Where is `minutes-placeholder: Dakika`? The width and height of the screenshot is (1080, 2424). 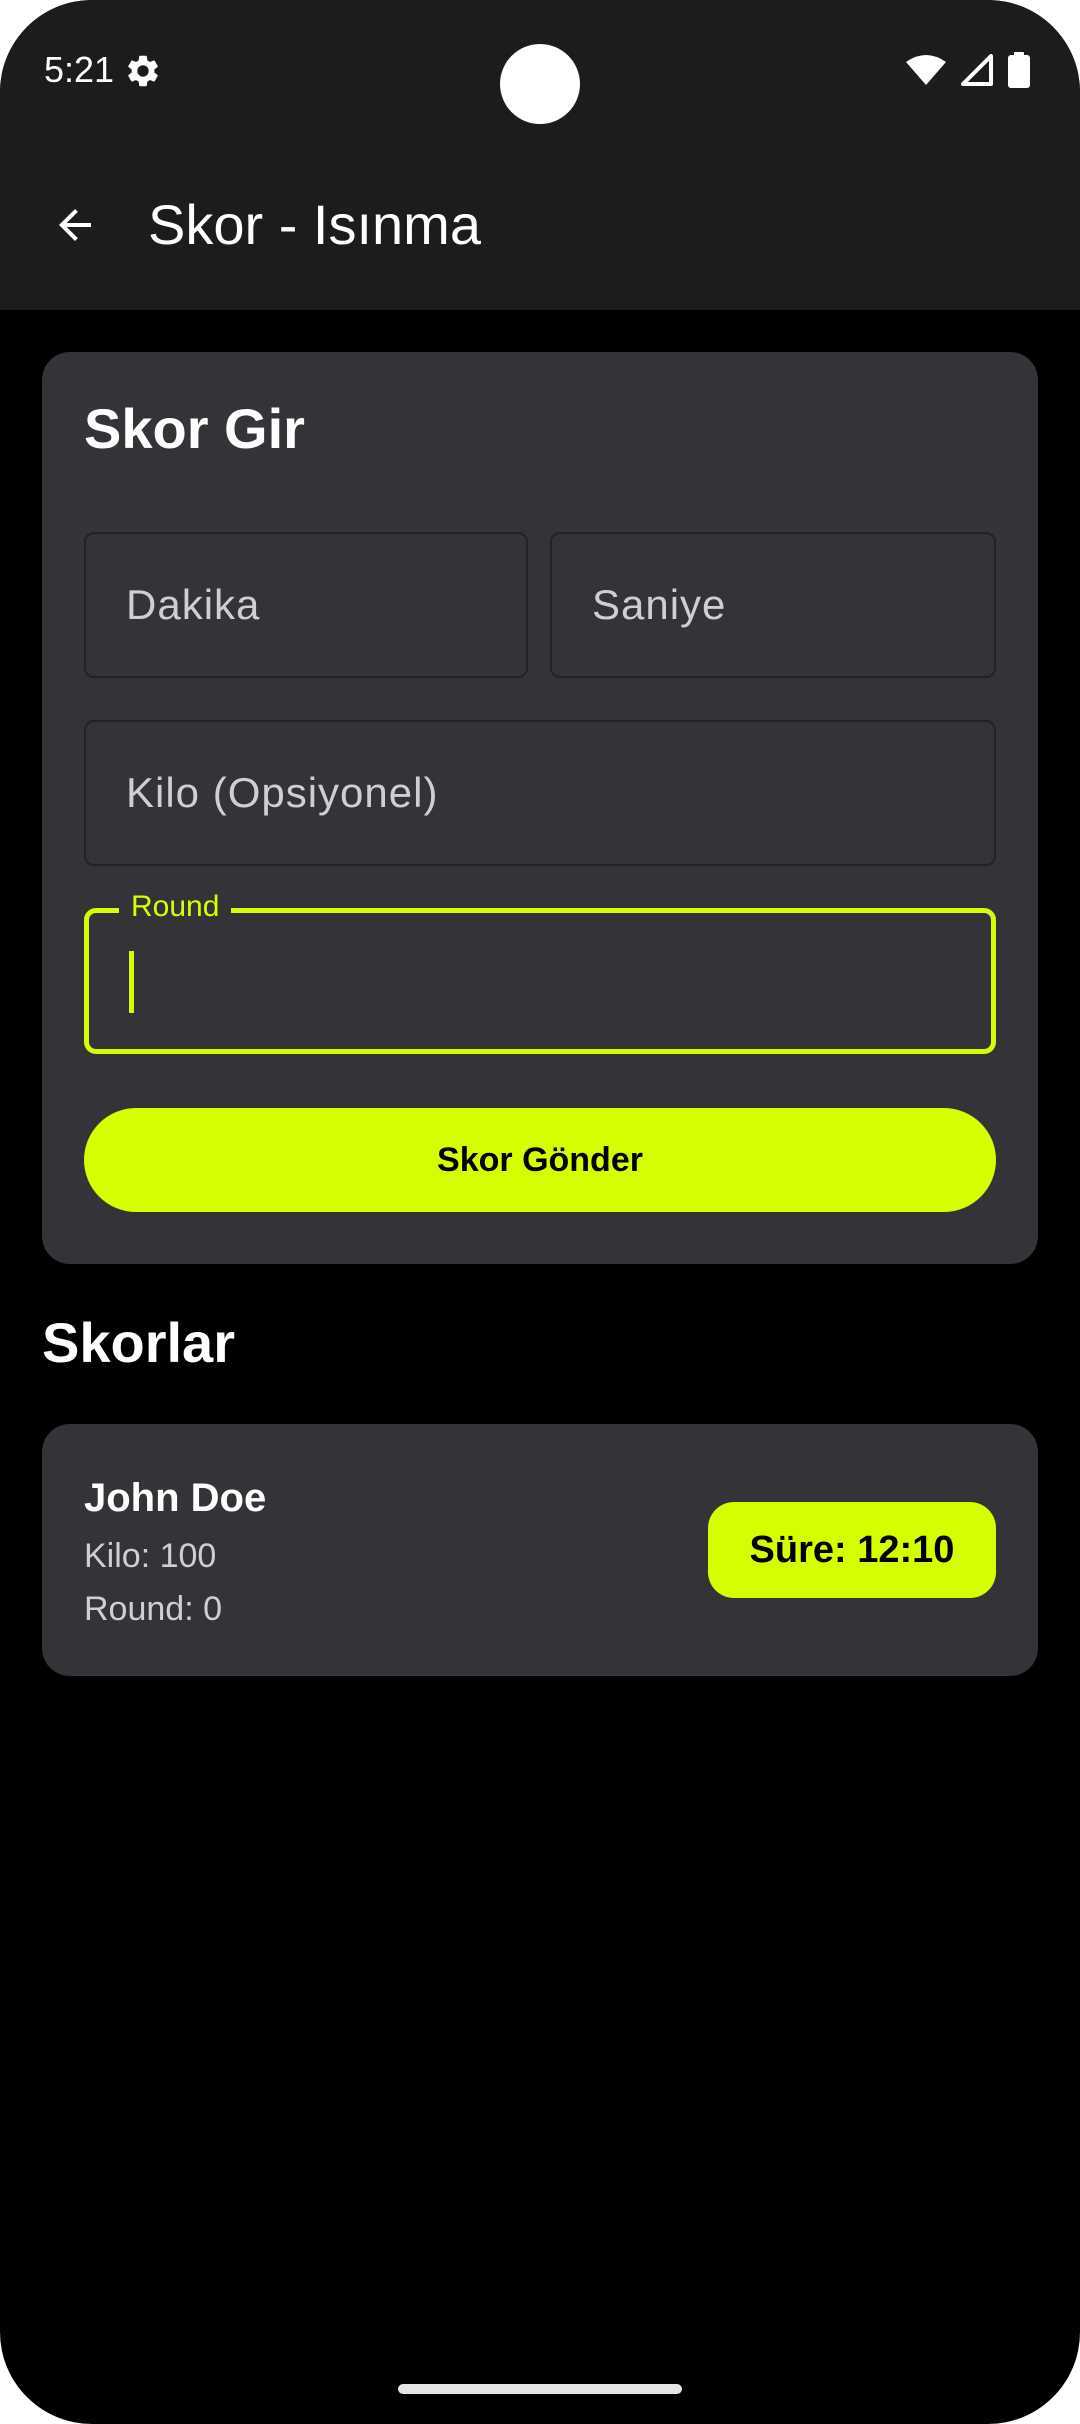 minutes-placeholder: Dakika is located at coordinates (193, 604).